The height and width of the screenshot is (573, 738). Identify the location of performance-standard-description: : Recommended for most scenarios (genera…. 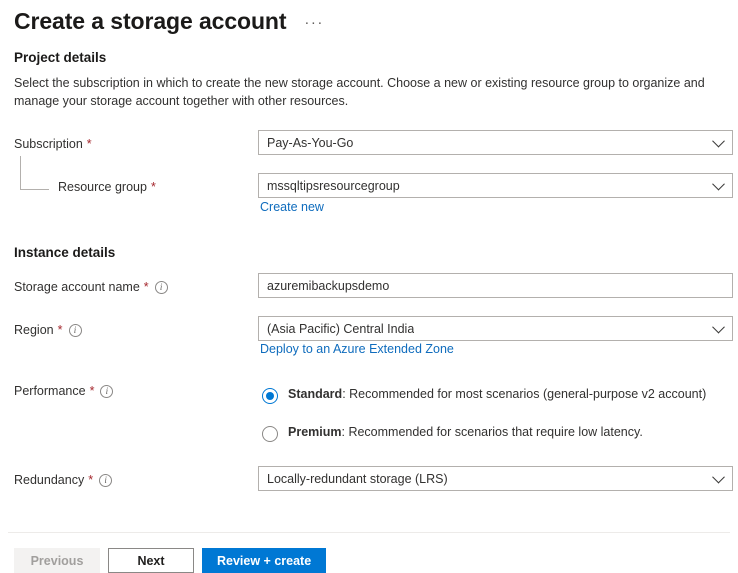
(524, 394).